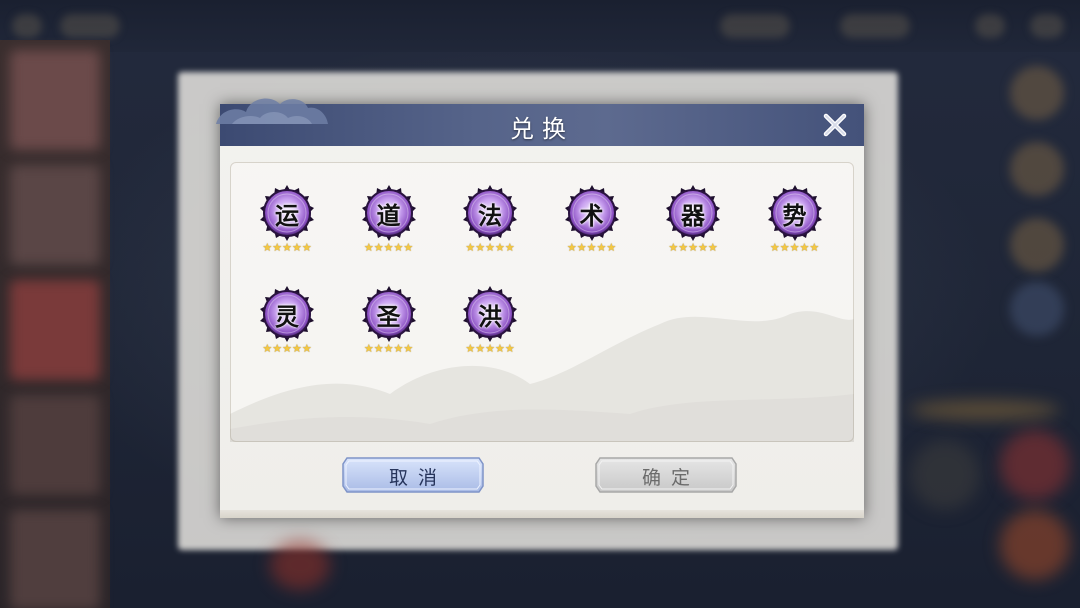  I want to click on confirm-button: 确定, so click(666, 475).